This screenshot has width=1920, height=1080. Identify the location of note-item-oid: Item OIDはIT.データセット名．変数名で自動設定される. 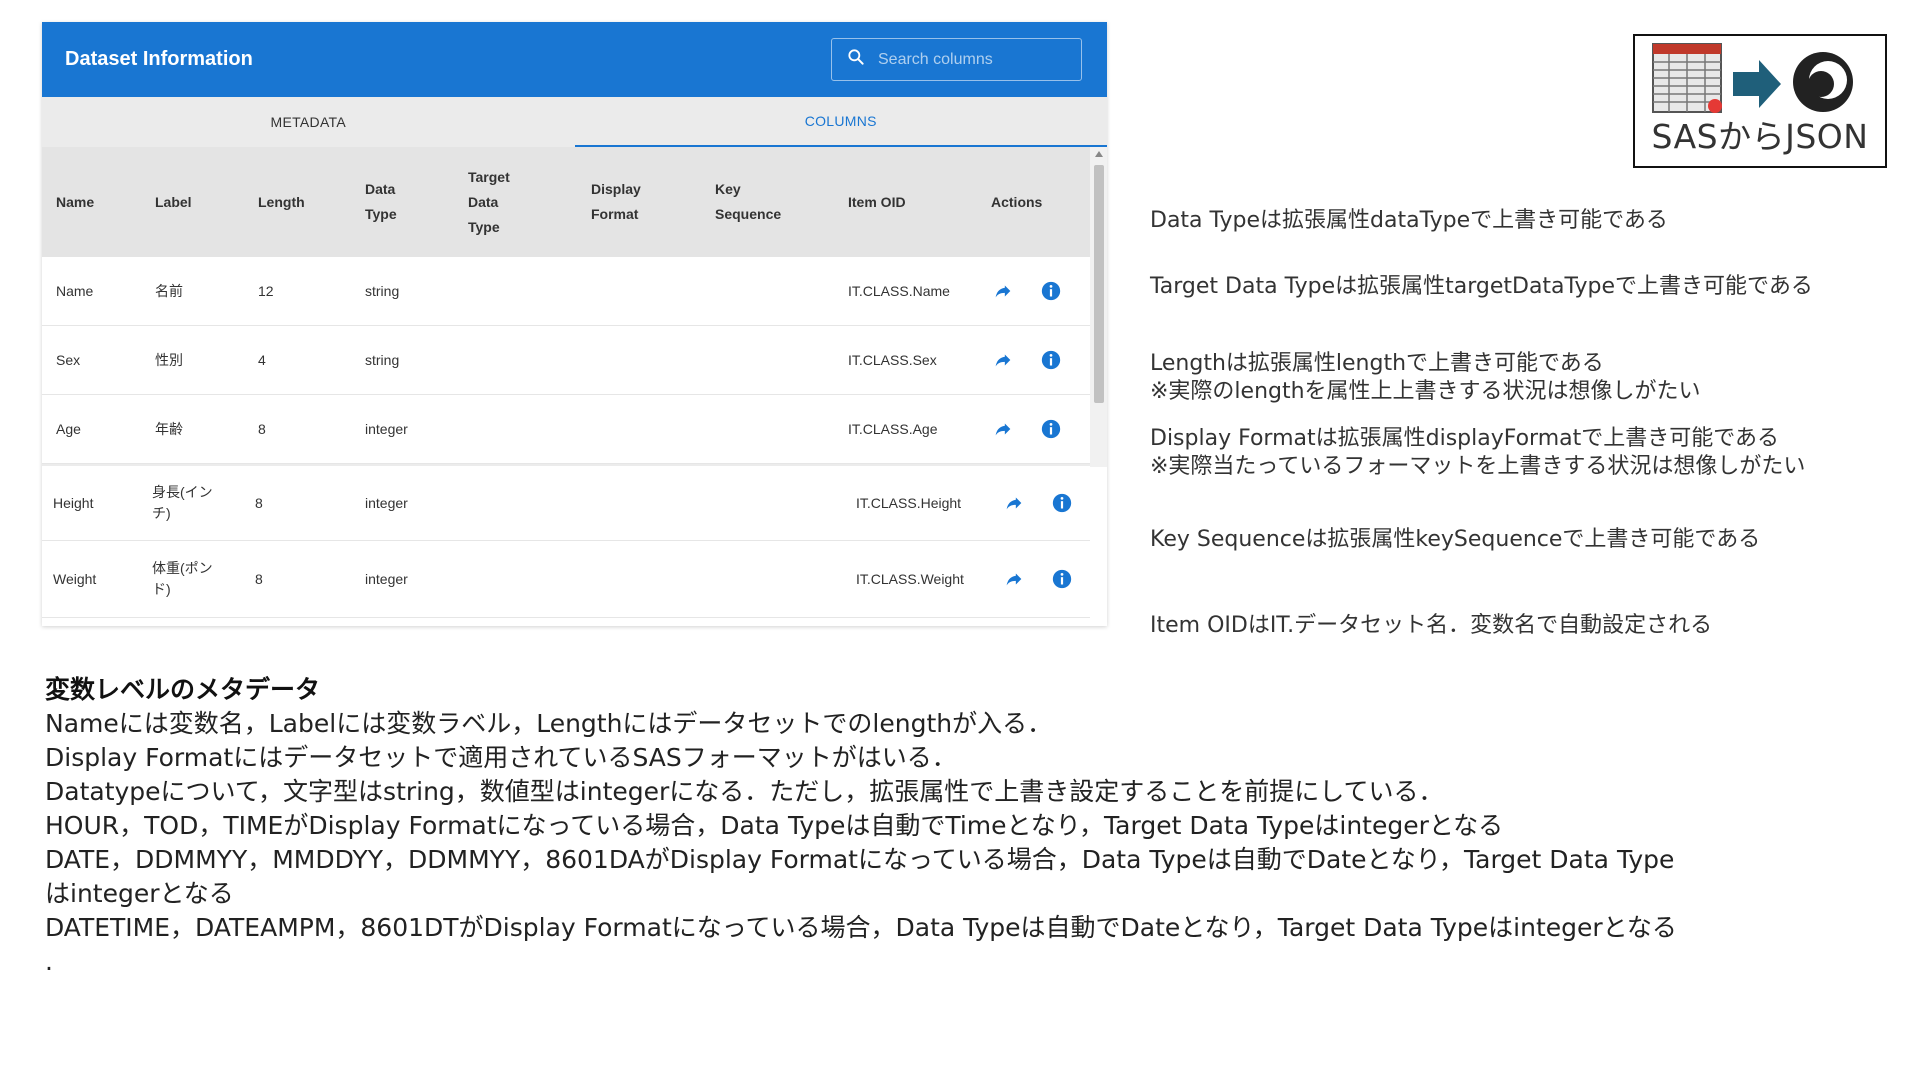
(1431, 625).